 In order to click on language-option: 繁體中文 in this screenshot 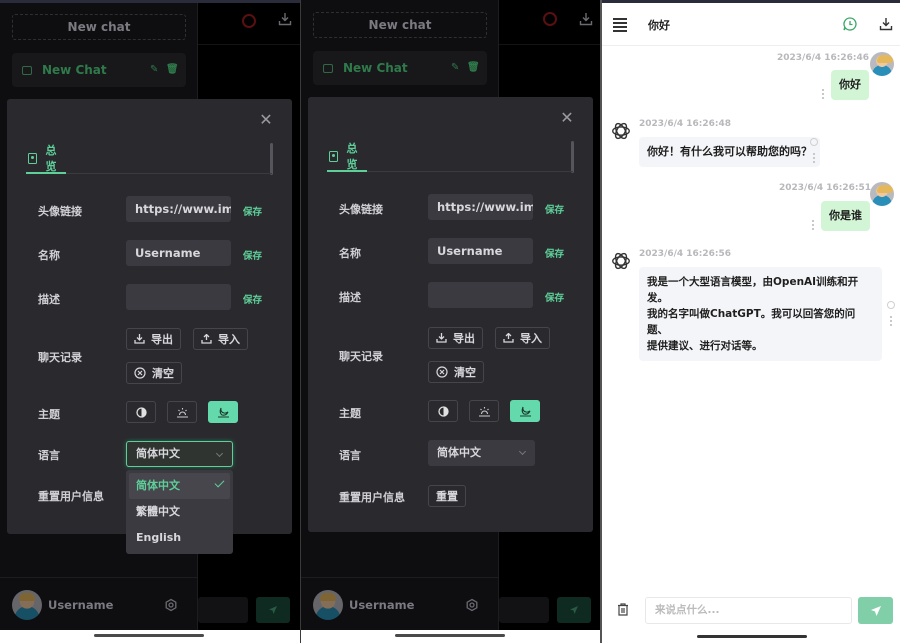, I will do `click(179, 512)`.